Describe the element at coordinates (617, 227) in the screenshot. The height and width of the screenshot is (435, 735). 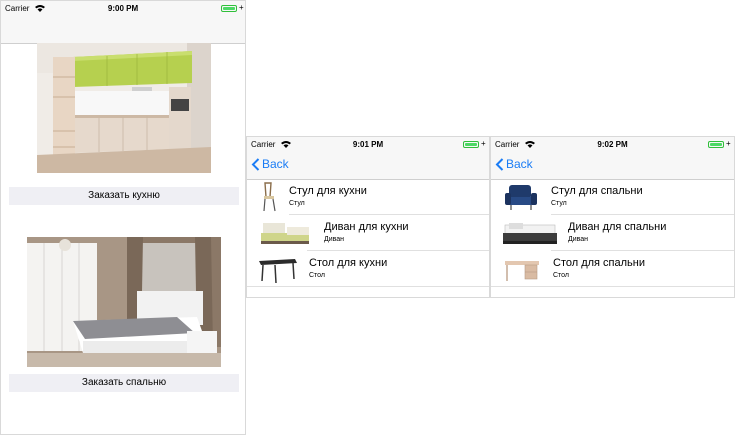
I see `item-title: Диван для спальни` at that location.